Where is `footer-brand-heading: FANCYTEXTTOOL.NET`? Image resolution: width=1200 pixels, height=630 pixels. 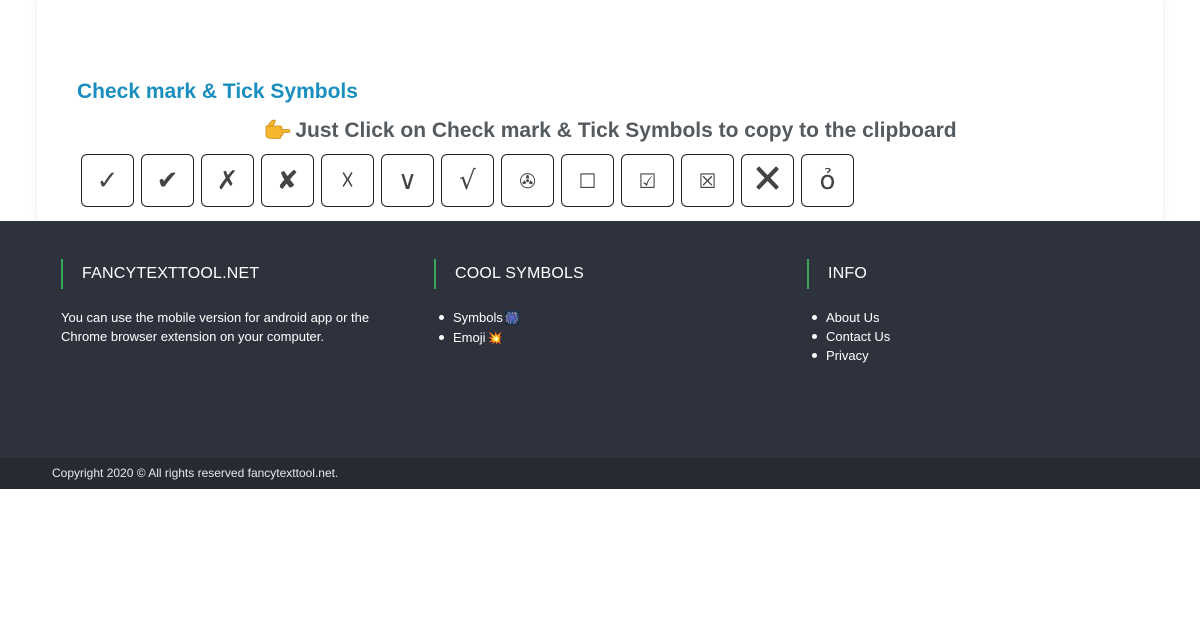 footer-brand-heading: FANCYTEXTTOOL.NET is located at coordinates (171, 273).